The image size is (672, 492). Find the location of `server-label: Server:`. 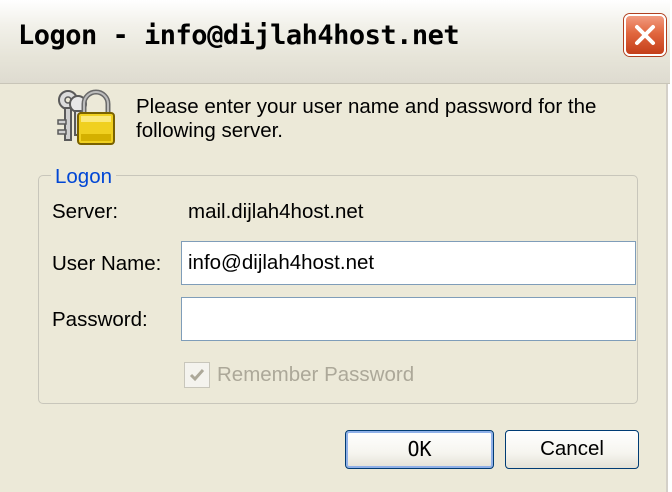

server-label: Server: is located at coordinates (85, 211).